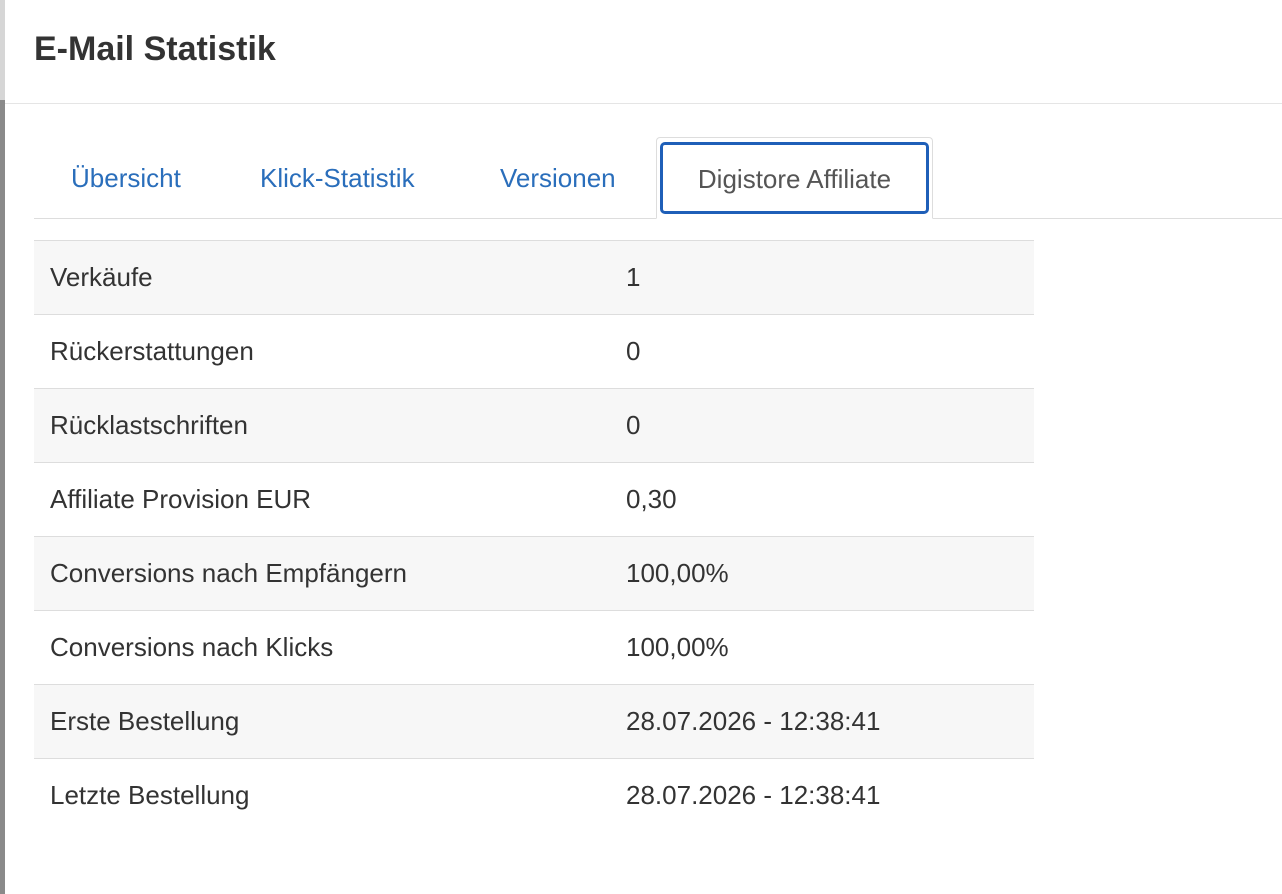 This screenshot has width=1282, height=894. Describe the element at coordinates (322, 351) in the screenshot. I see `stat-label-refunds: Rückerstattungen` at that location.